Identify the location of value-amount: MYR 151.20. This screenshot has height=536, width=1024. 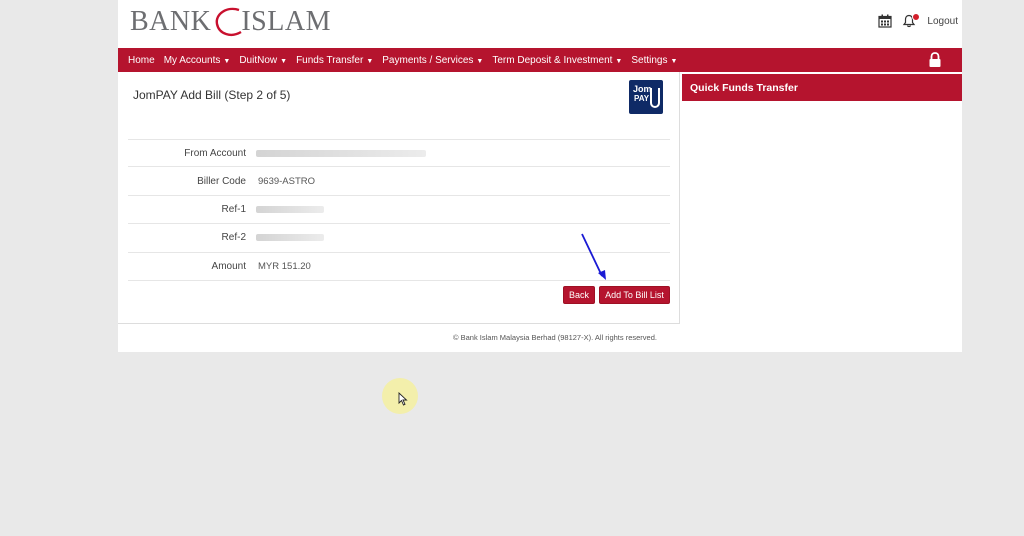
(284, 266).